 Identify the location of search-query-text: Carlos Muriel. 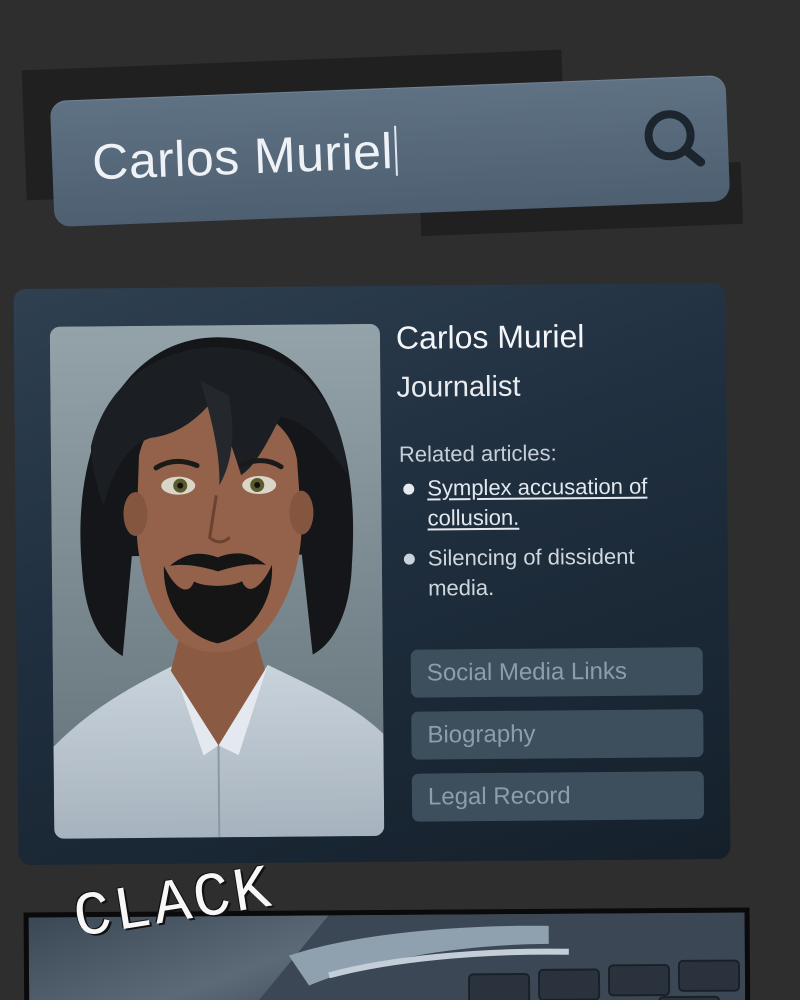
(243, 156).